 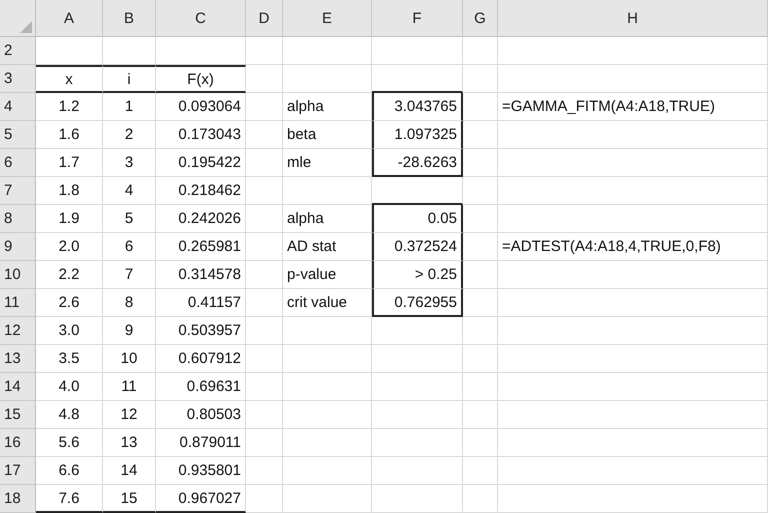 I want to click on row-header: 10, so click(x=18, y=275).